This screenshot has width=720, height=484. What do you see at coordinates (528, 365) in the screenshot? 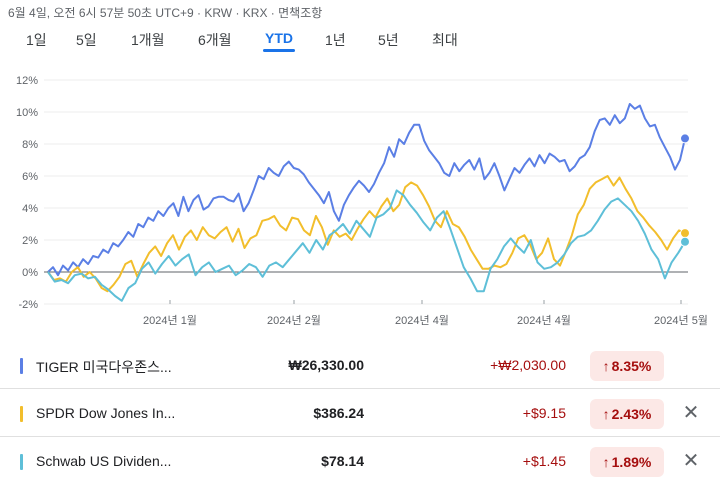
I see `holding-change: +₩2,030.00` at bounding box center [528, 365].